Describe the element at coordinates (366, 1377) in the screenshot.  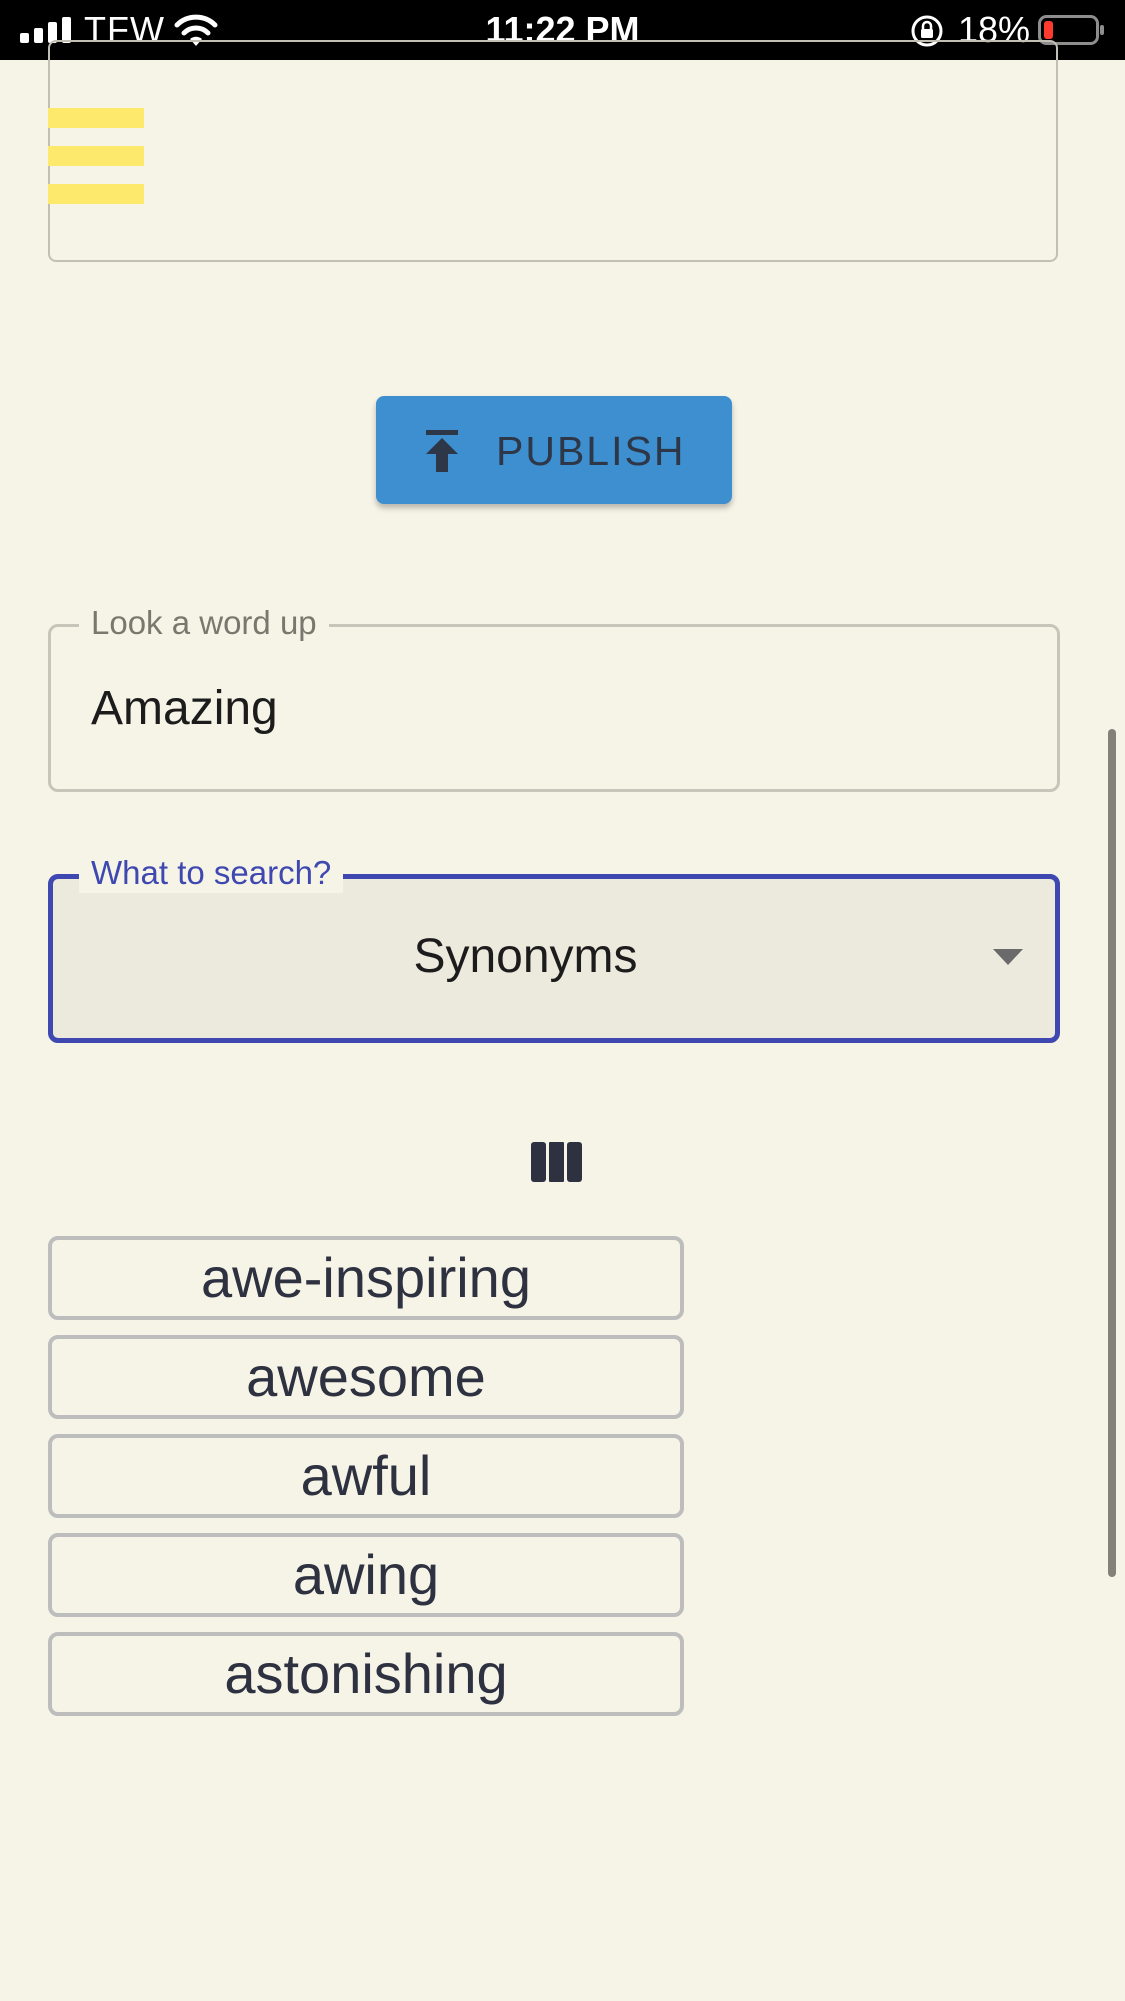
I see `result-item: awesome` at that location.